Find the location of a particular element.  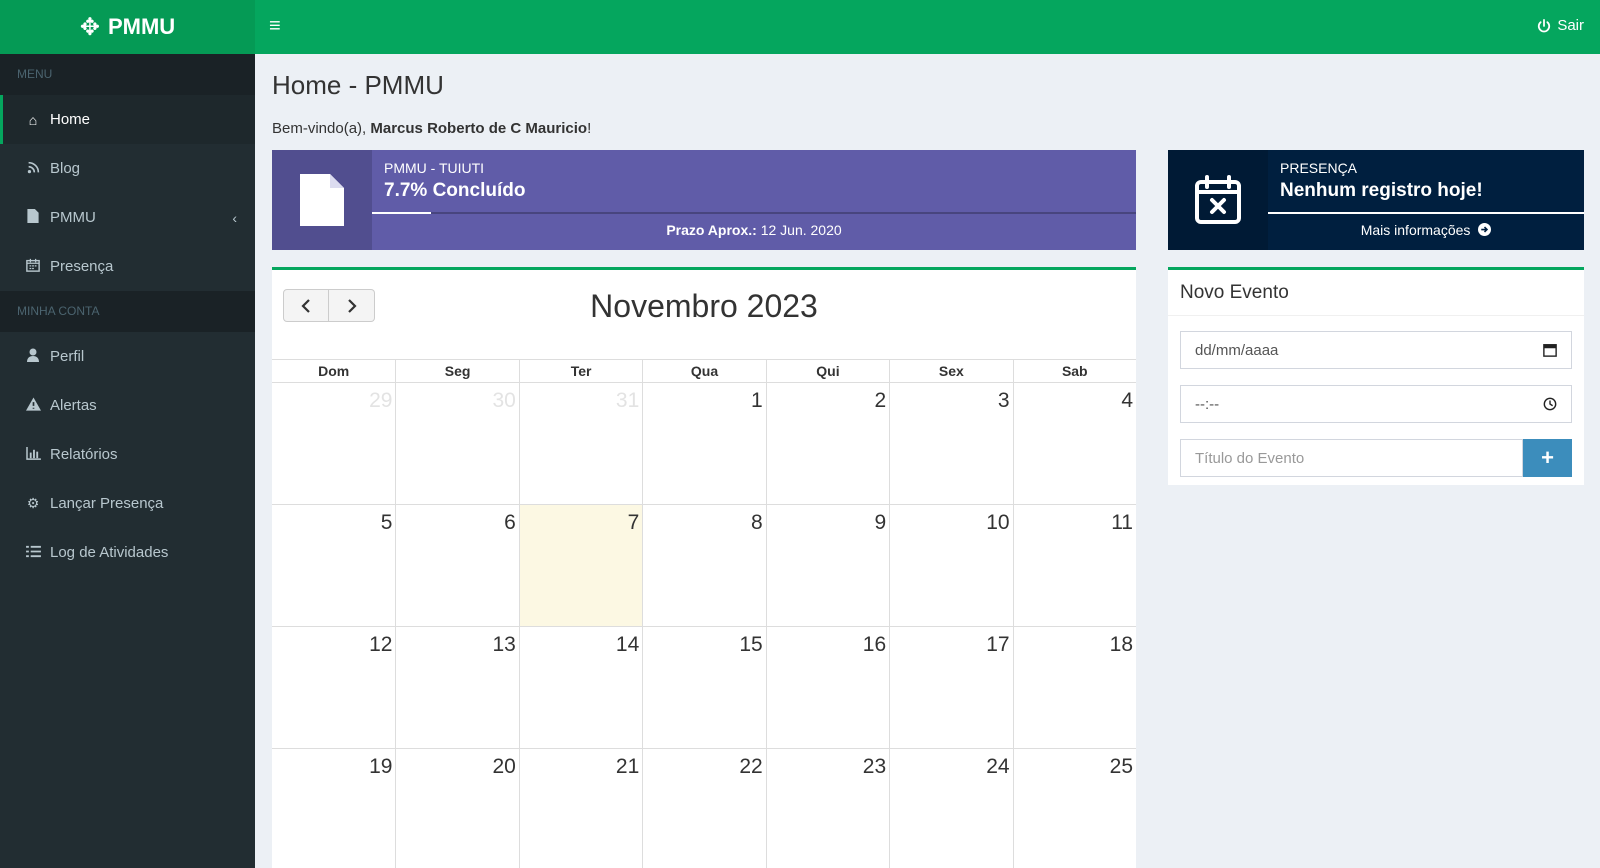

calendar-day: 16 is located at coordinates (827, 688).